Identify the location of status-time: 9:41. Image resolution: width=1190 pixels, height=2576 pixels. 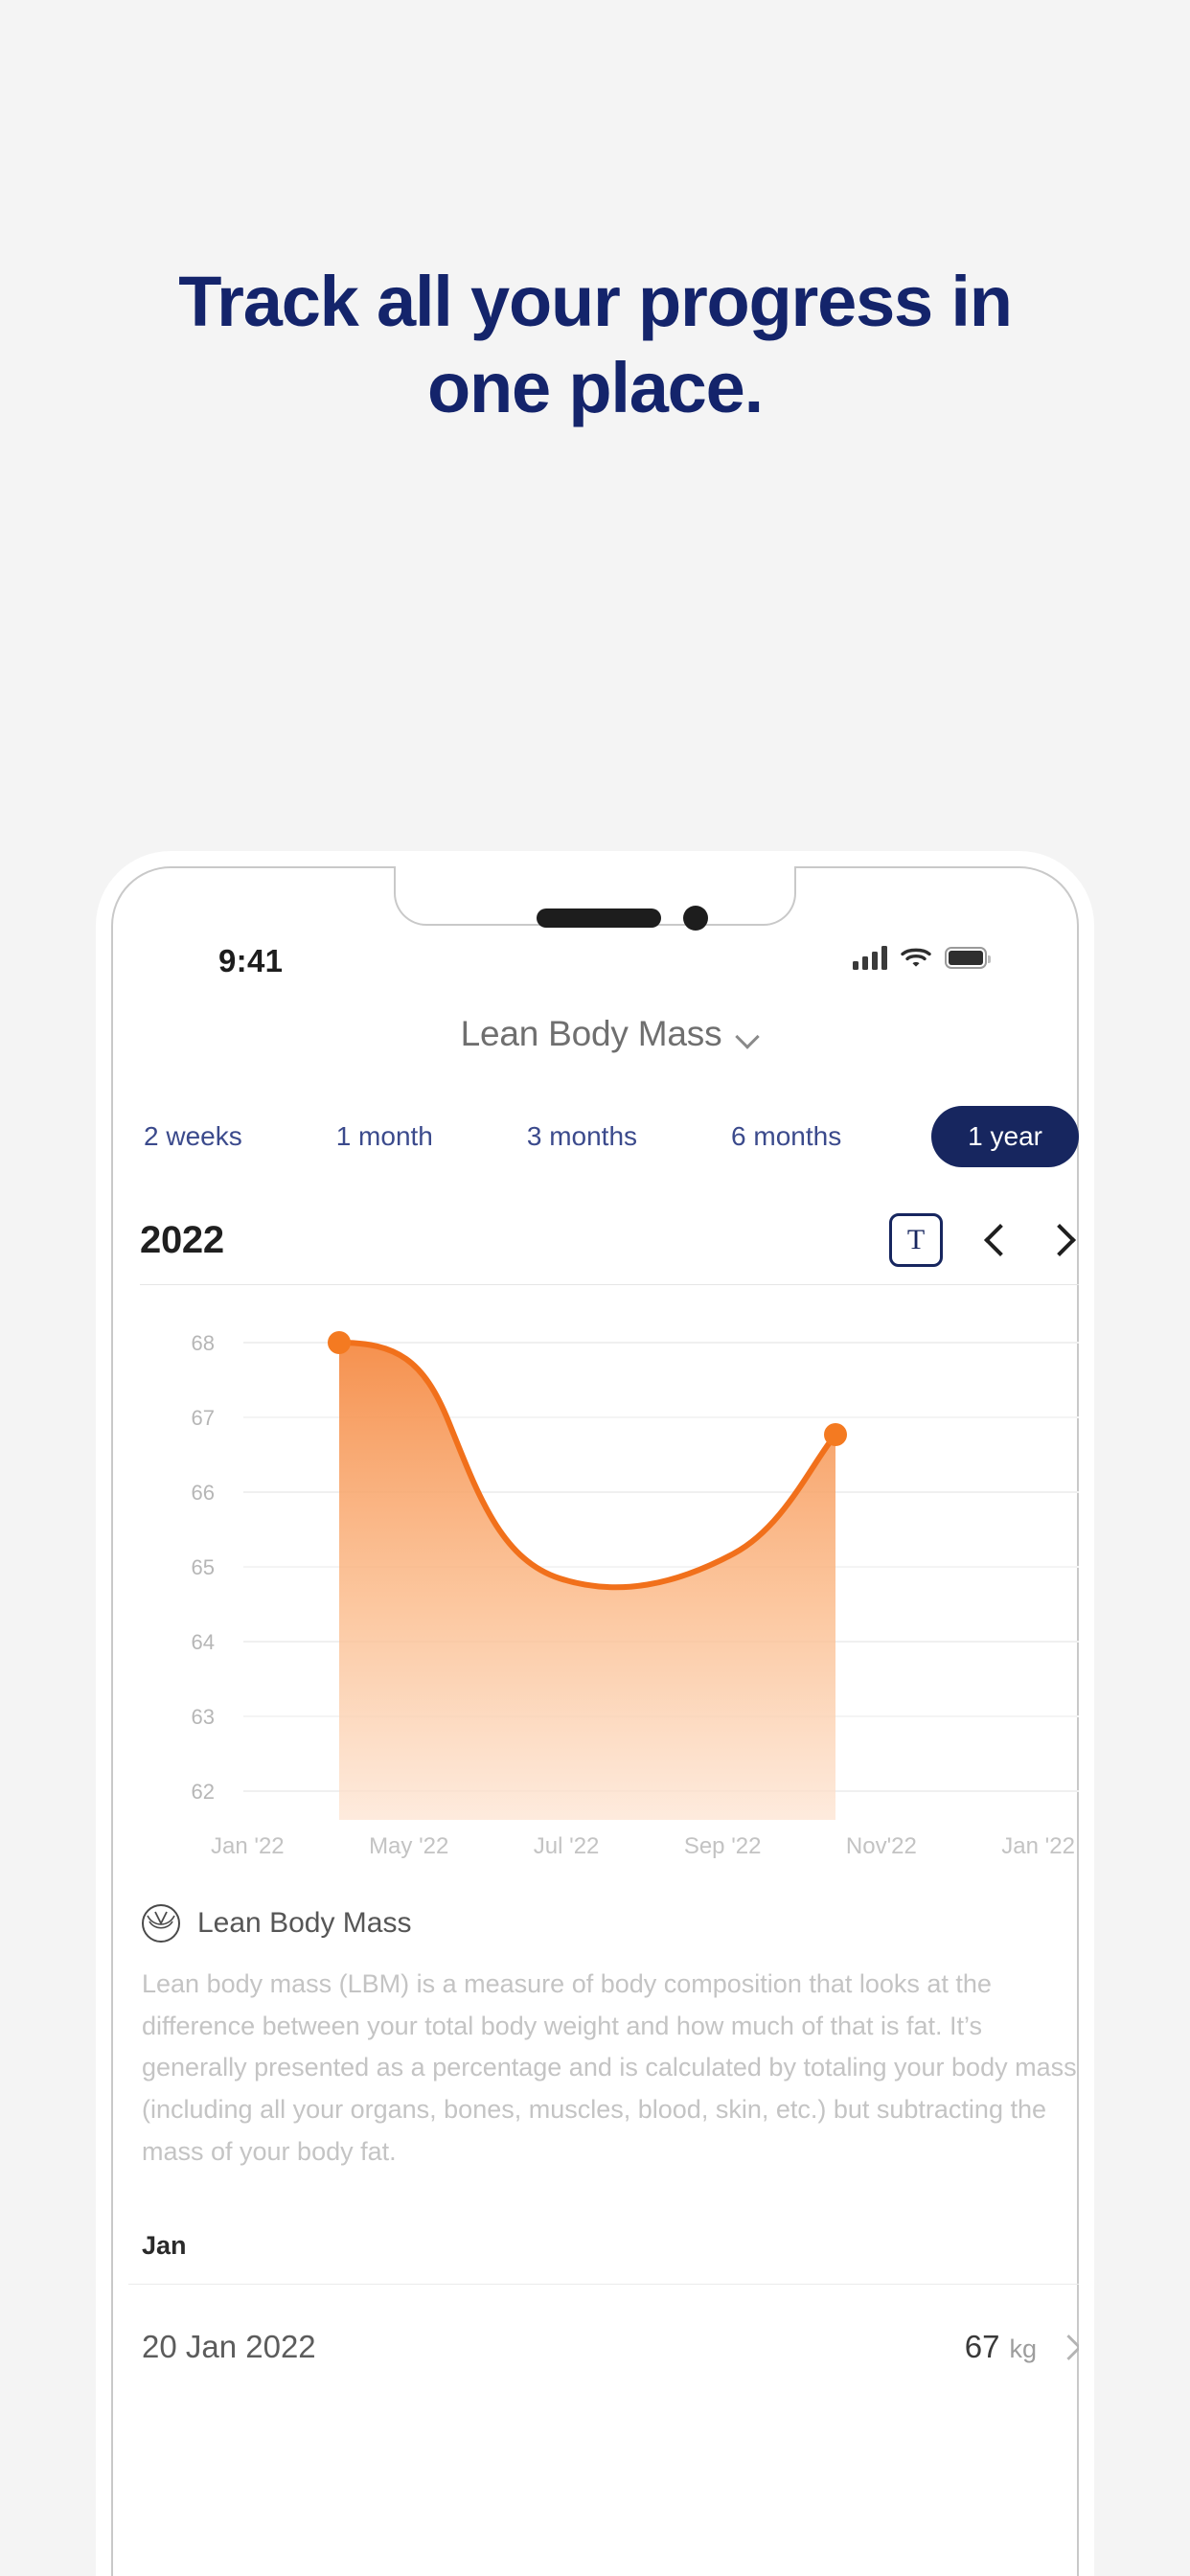
(251, 960).